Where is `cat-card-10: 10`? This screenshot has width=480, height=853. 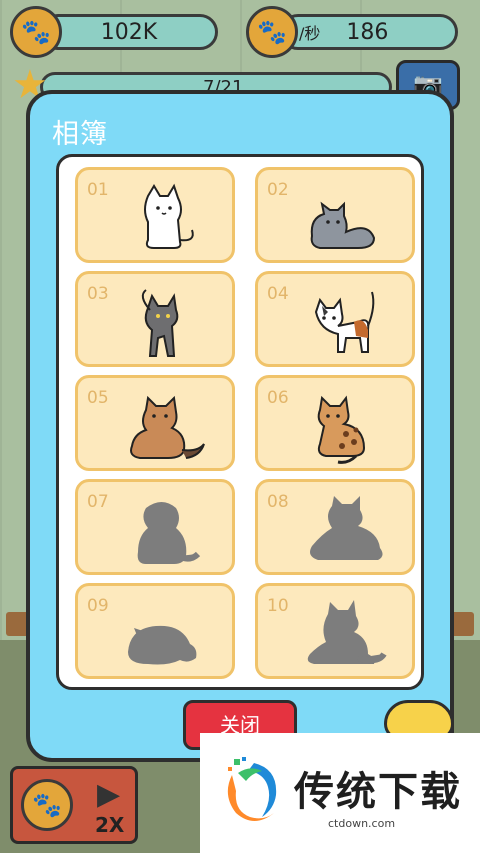 cat-card-10: 10 is located at coordinates (335, 631).